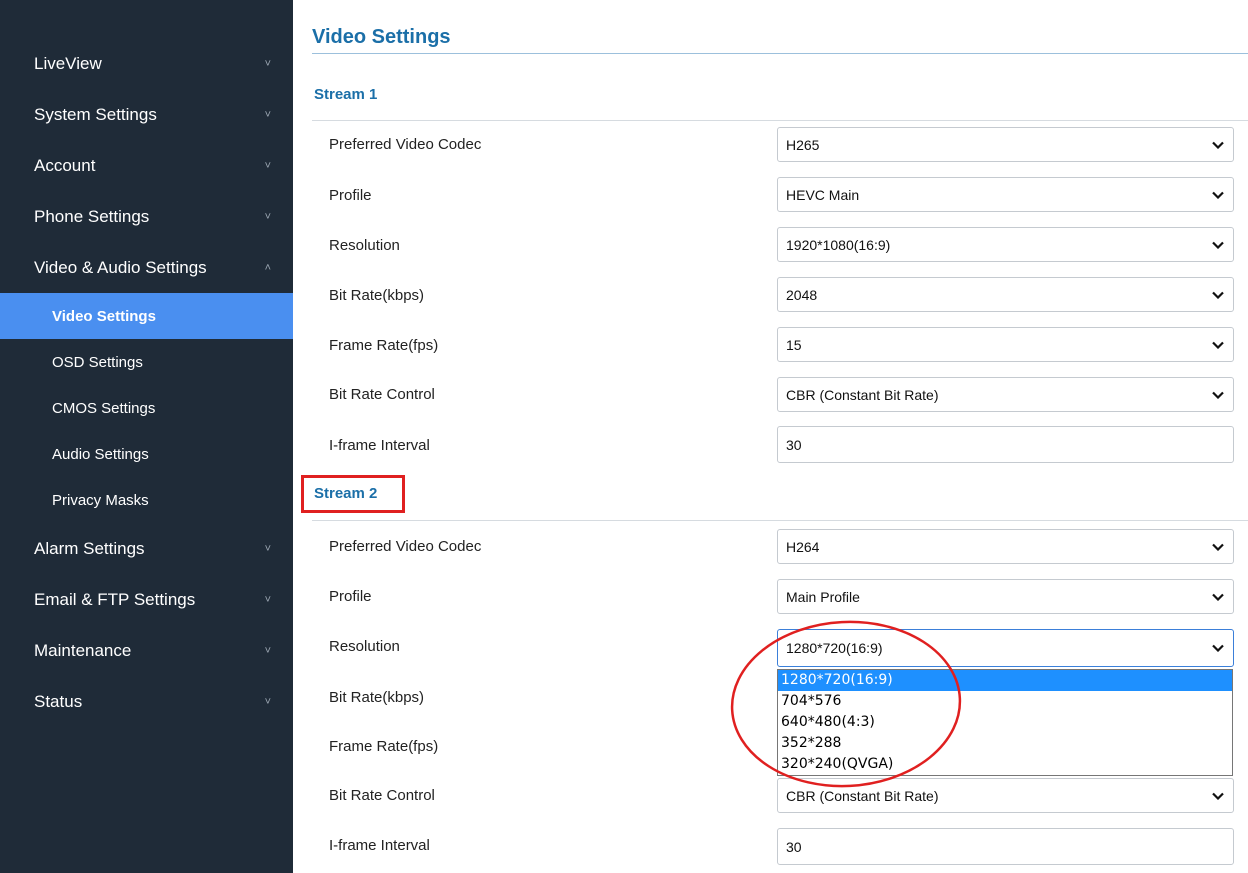 This screenshot has height=873, width=1248. What do you see at coordinates (1005, 743) in the screenshot?
I see `dropdown-option: 352*288` at bounding box center [1005, 743].